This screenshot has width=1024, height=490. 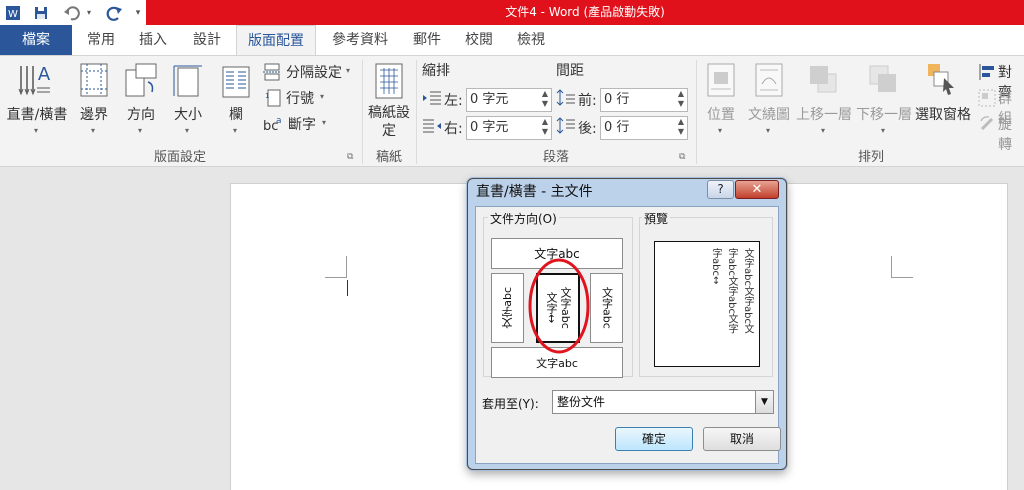 I want to click on option-rotated-right-text: 文字abc, so click(x=607, y=308).